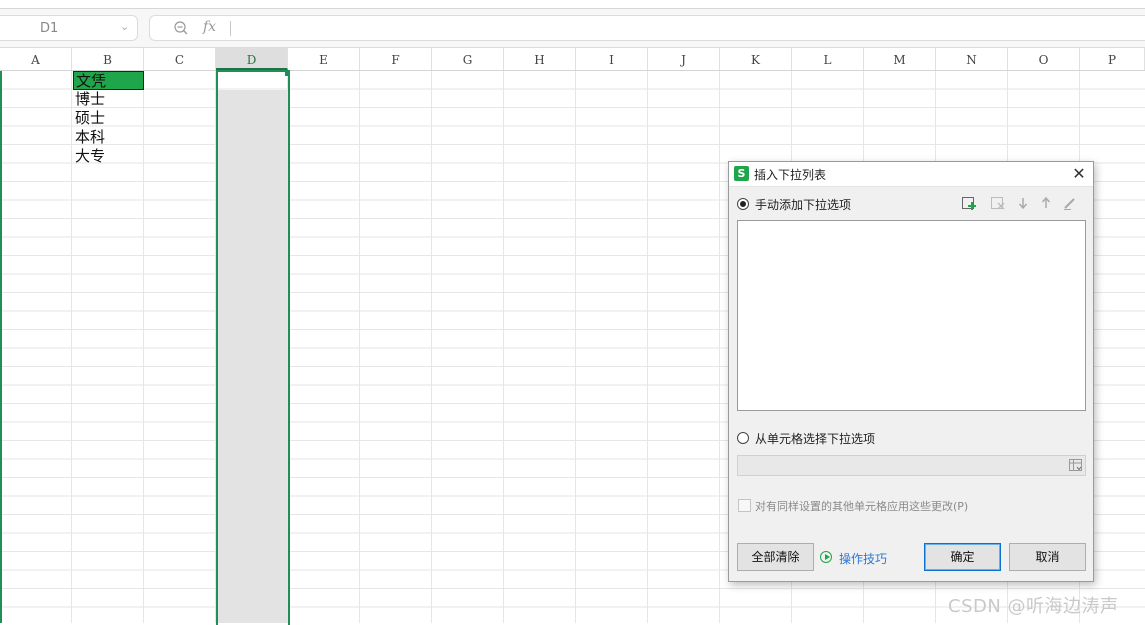  Describe the element at coordinates (252, 59) in the screenshot. I see `column-header-d: D` at that location.